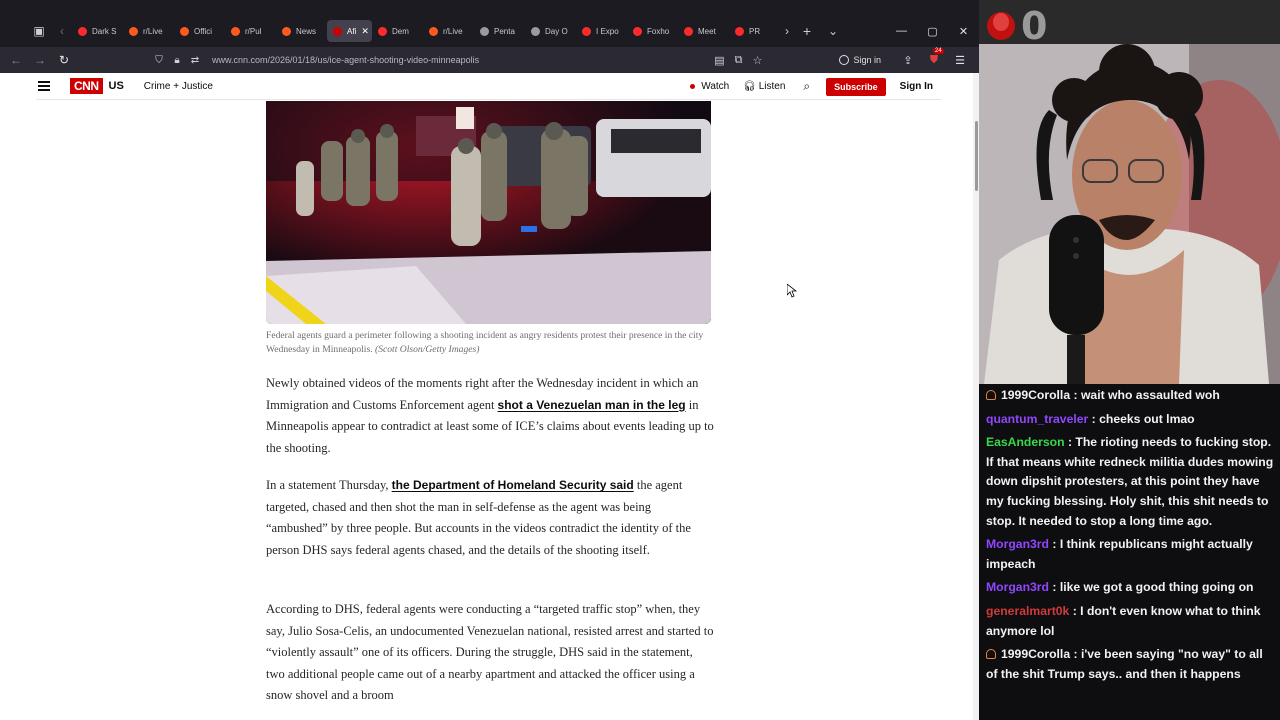 The image size is (1280, 720). I want to click on browser-tab: Dem, so click(397, 31).